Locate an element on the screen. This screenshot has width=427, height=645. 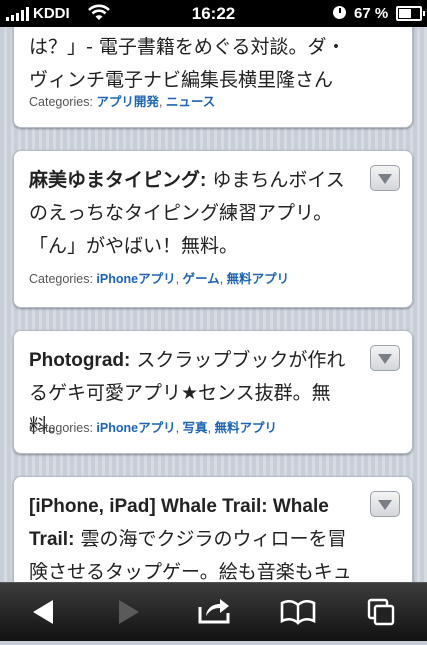
tabs-button is located at coordinates (380, 612).